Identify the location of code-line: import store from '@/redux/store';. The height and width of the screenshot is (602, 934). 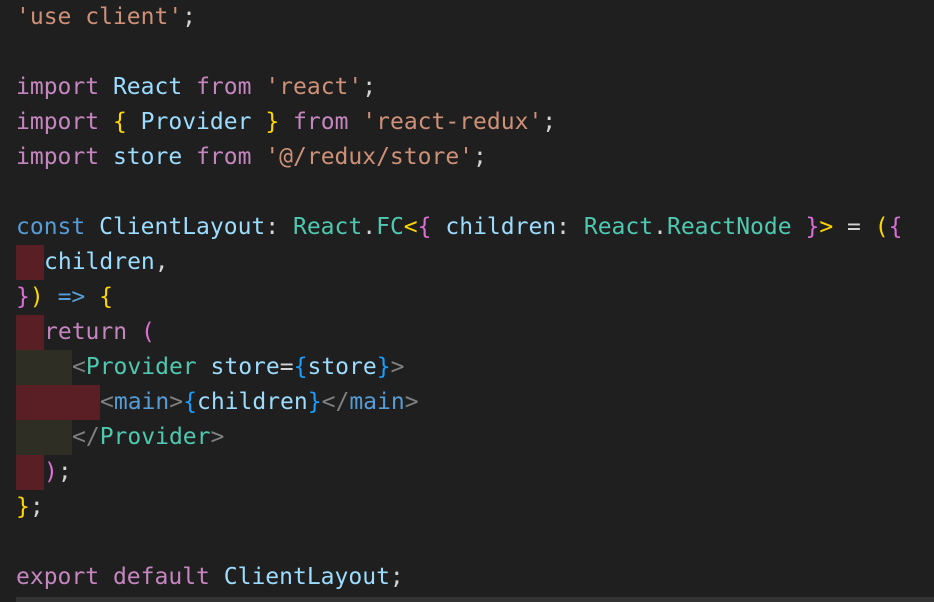
(251, 157).